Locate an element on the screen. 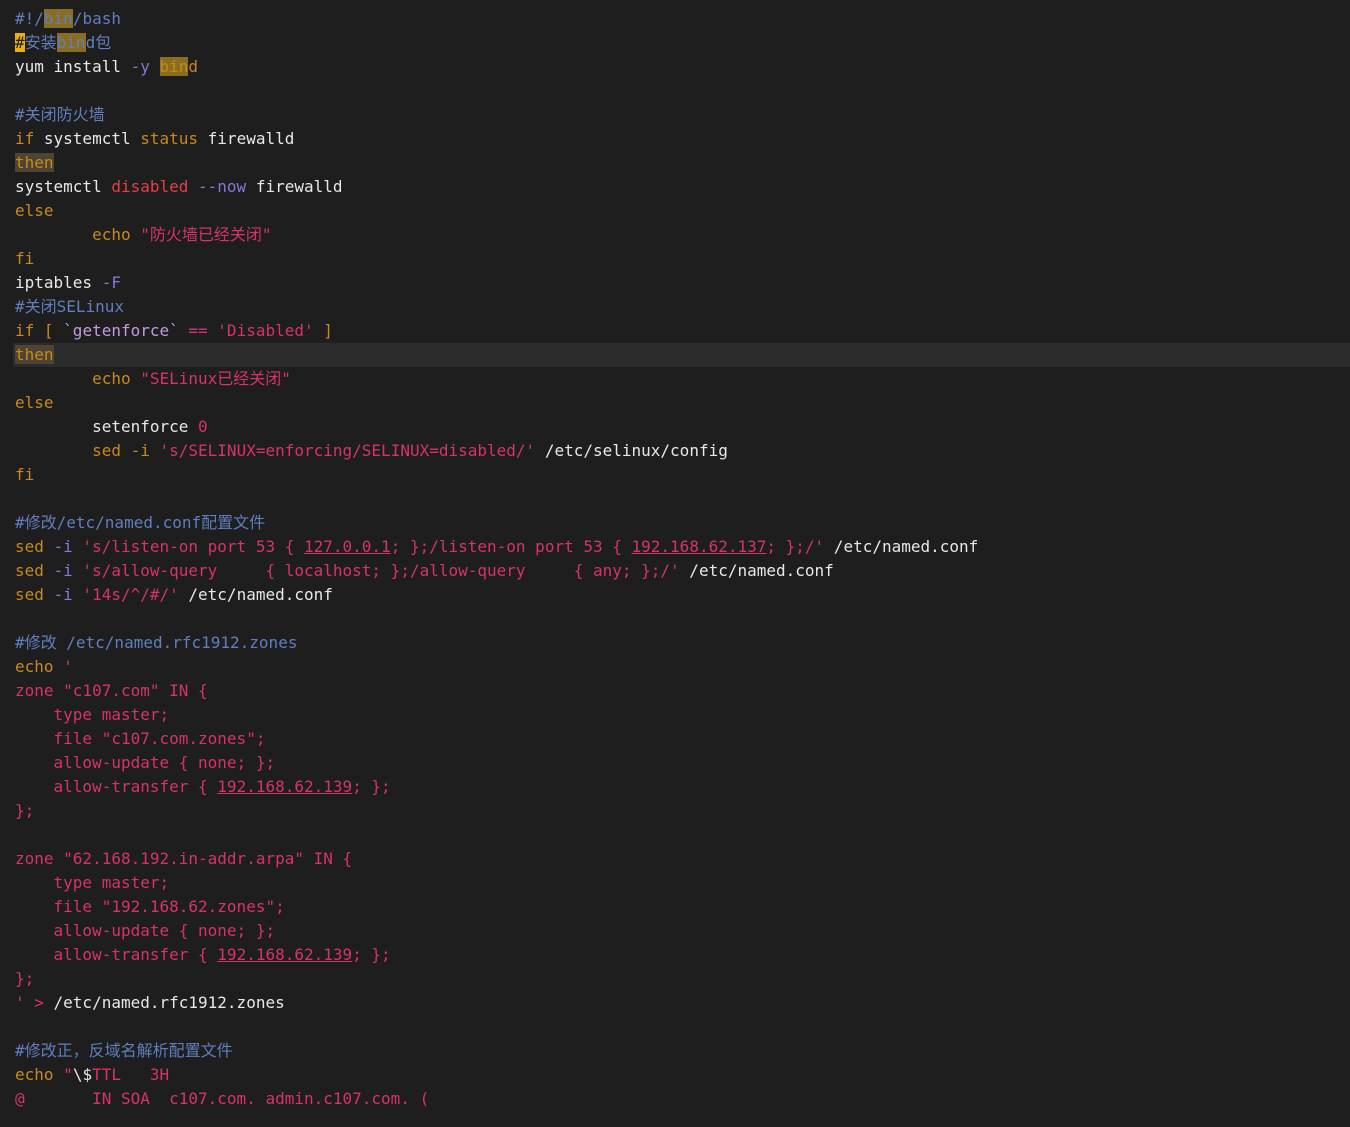 The height and width of the screenshot is (1127, 1350). code-token: ] is located at coordinates (323, 330).